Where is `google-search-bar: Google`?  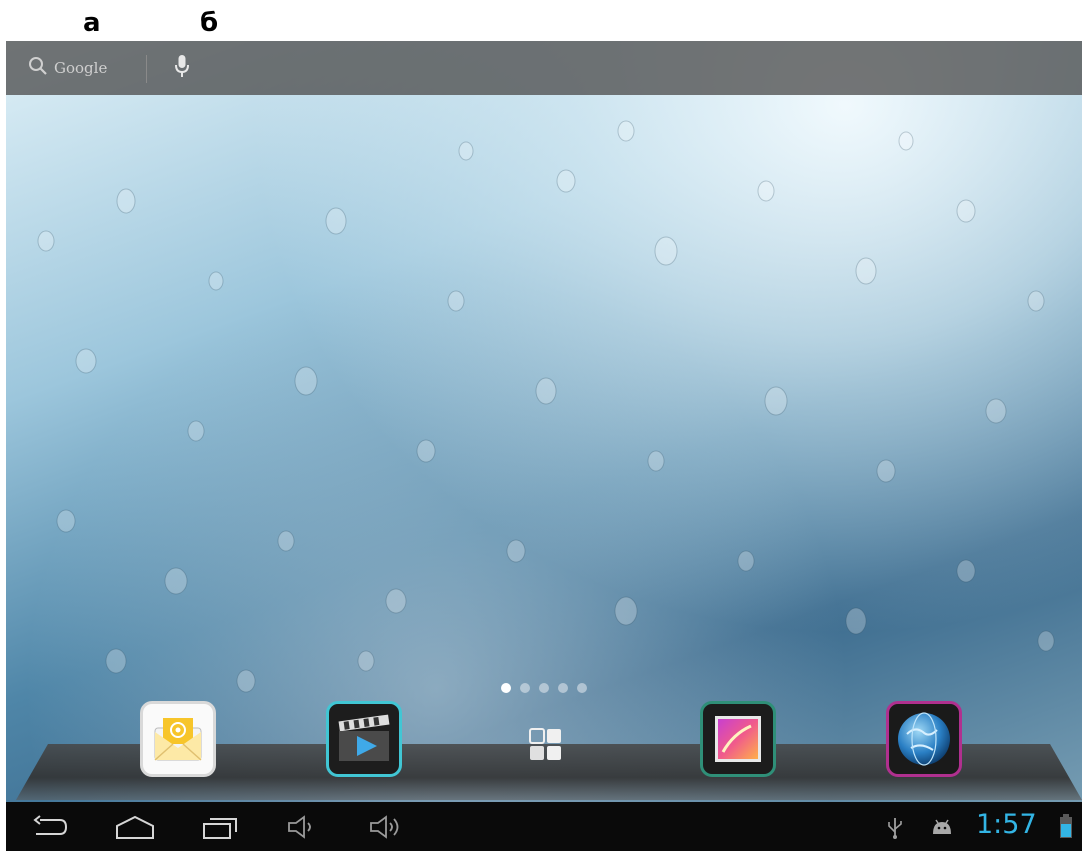
google-search-bar: Google is located at coordinates (544, 68).